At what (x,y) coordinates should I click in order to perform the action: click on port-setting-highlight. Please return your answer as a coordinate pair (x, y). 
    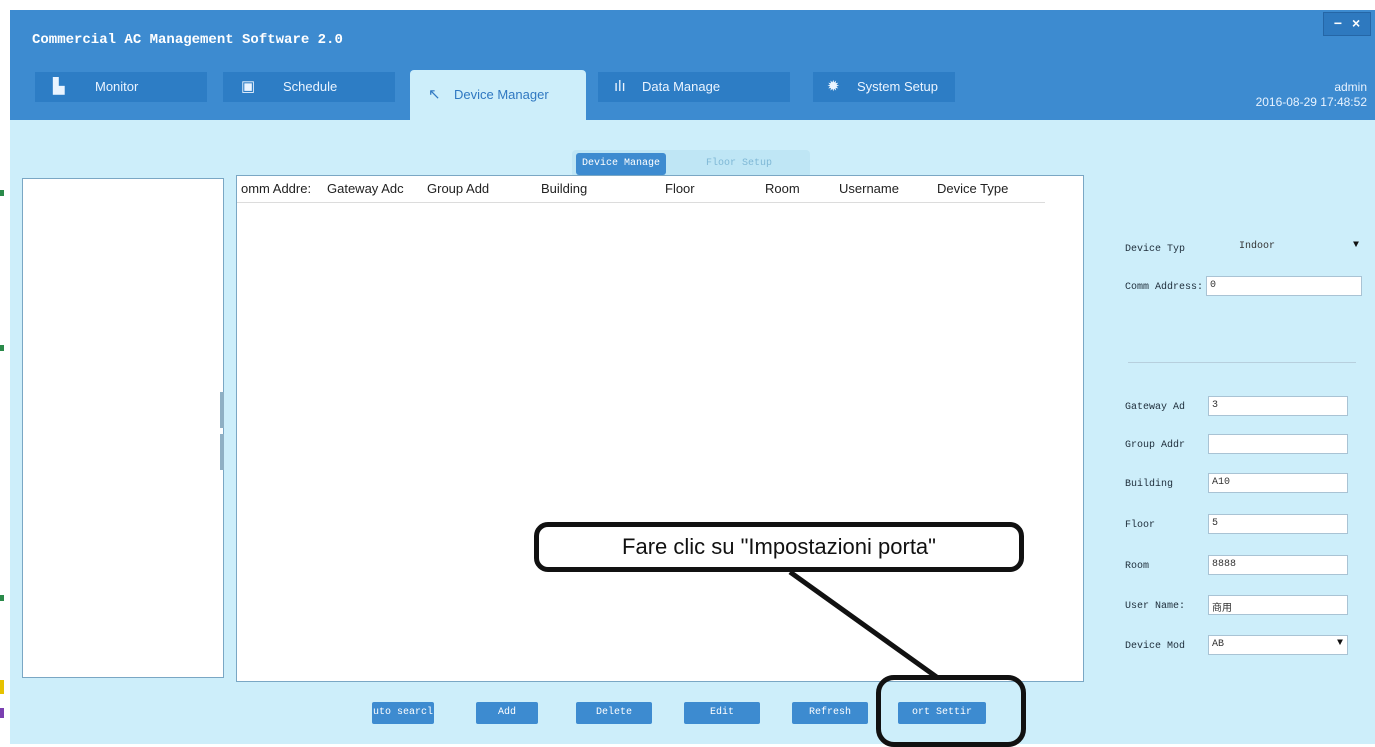
    Looking at the image, I should click on (951, 711).